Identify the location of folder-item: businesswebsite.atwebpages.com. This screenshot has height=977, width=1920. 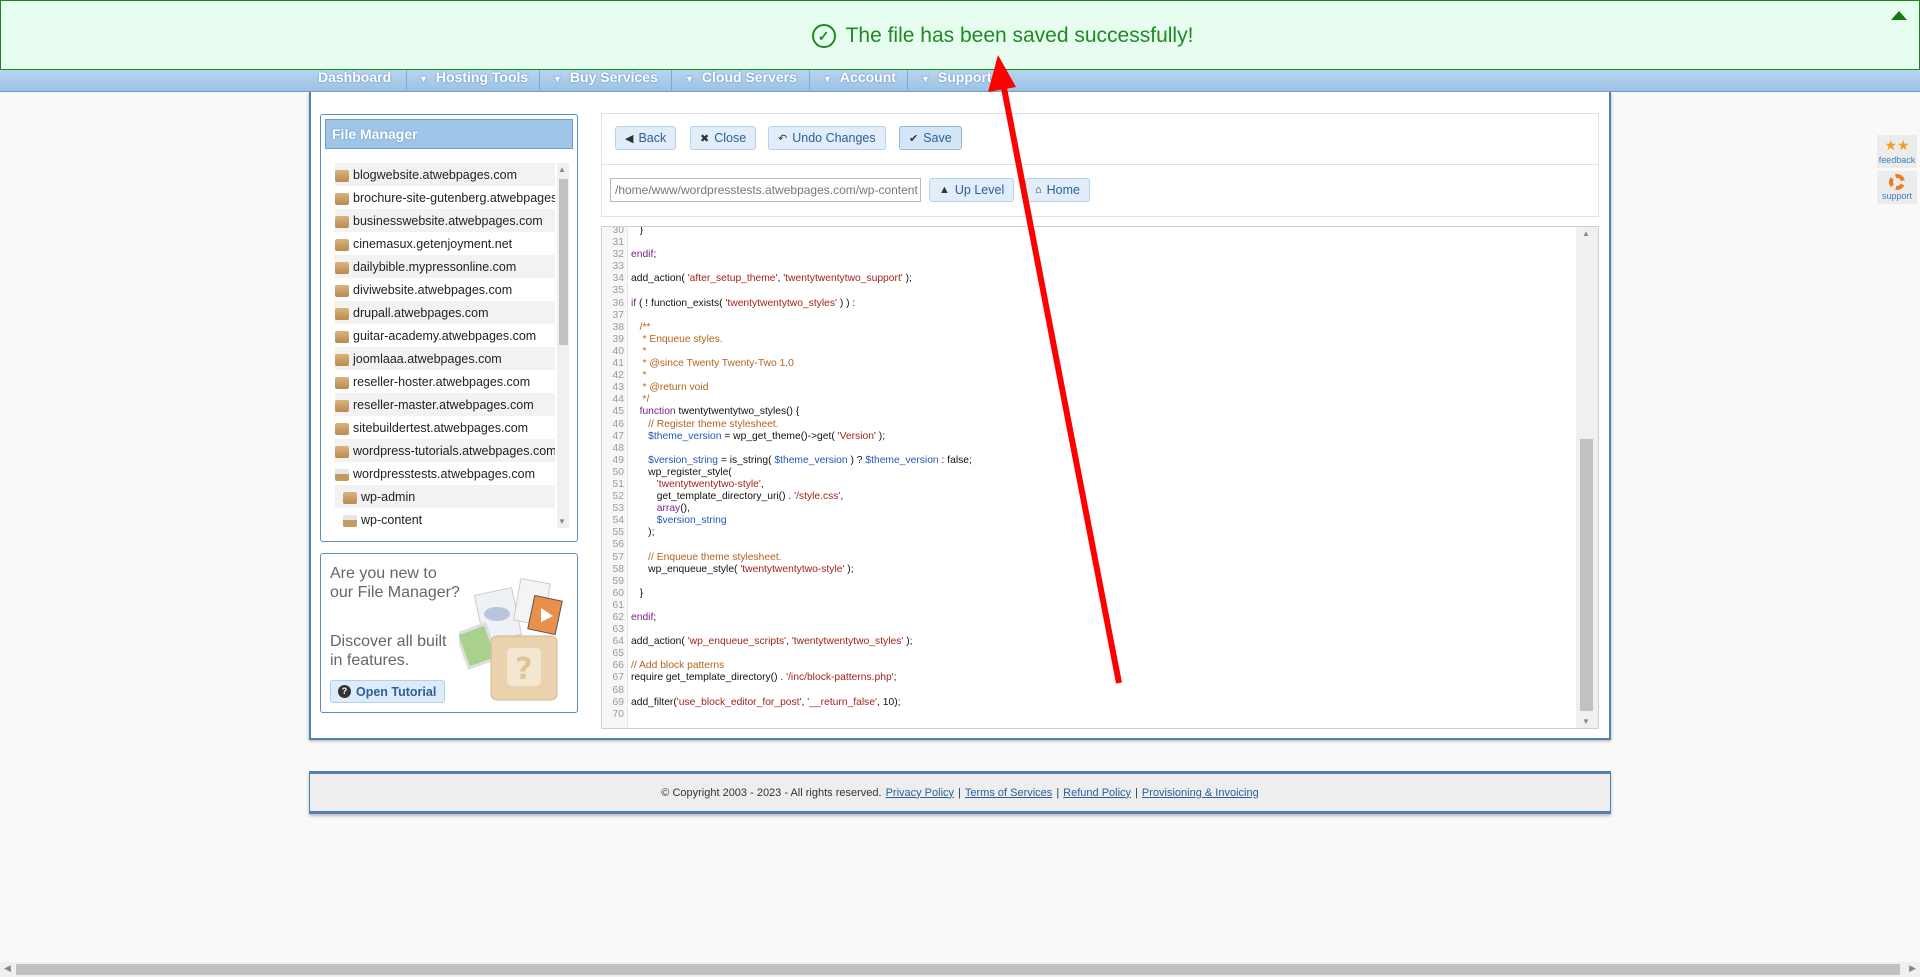
(445, 220).